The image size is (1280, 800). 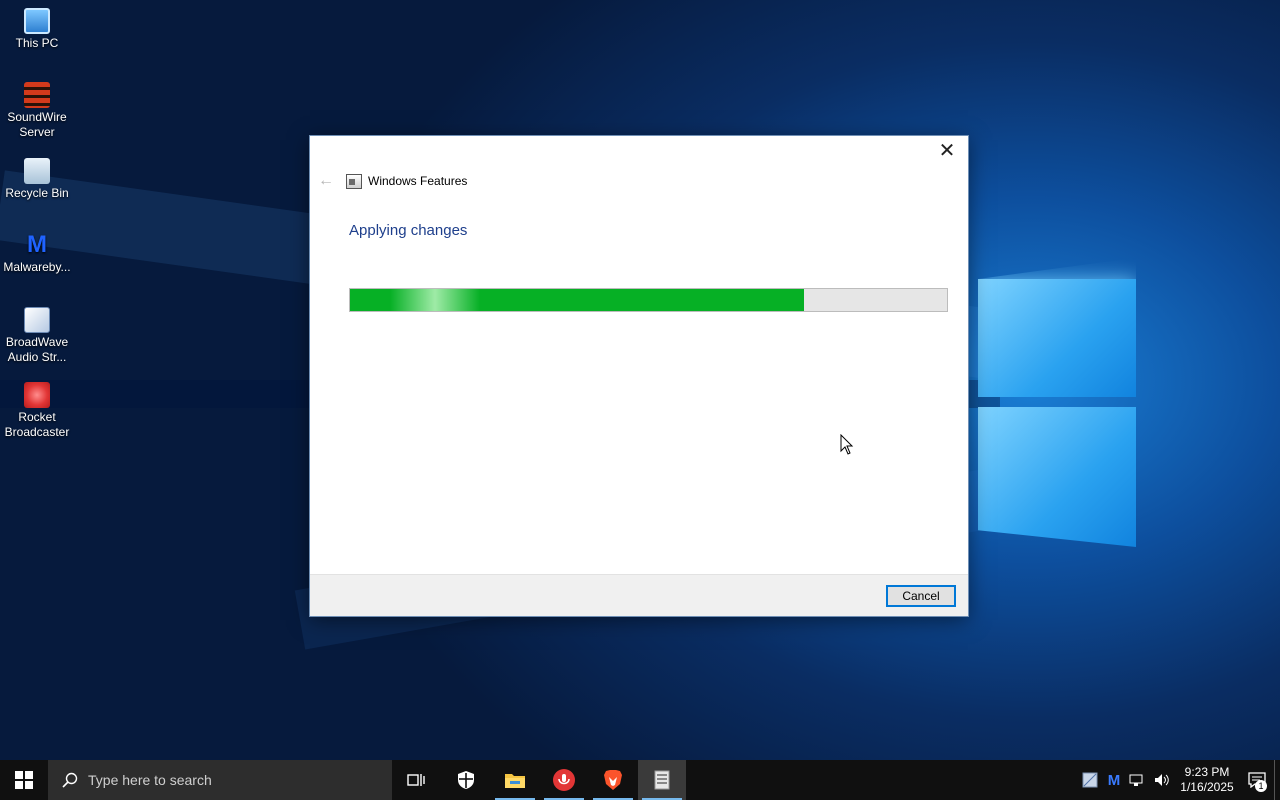 I want to click on desktop-icon-label: This PC, so click(x=37, y=43).